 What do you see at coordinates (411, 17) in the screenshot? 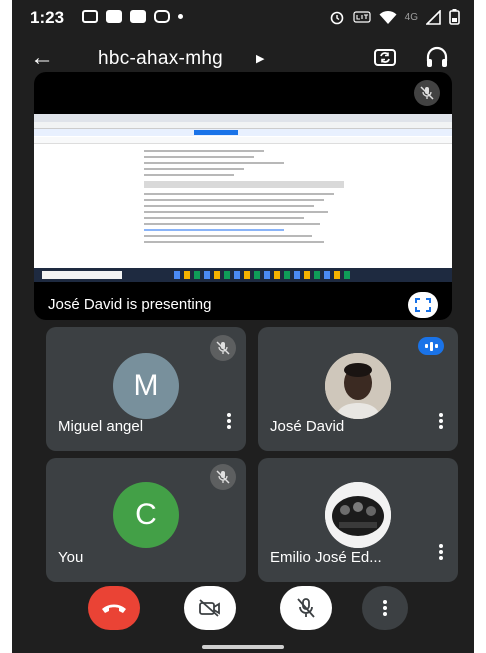
I see `network-type-label: 4G` at bounding box center [411, 17].